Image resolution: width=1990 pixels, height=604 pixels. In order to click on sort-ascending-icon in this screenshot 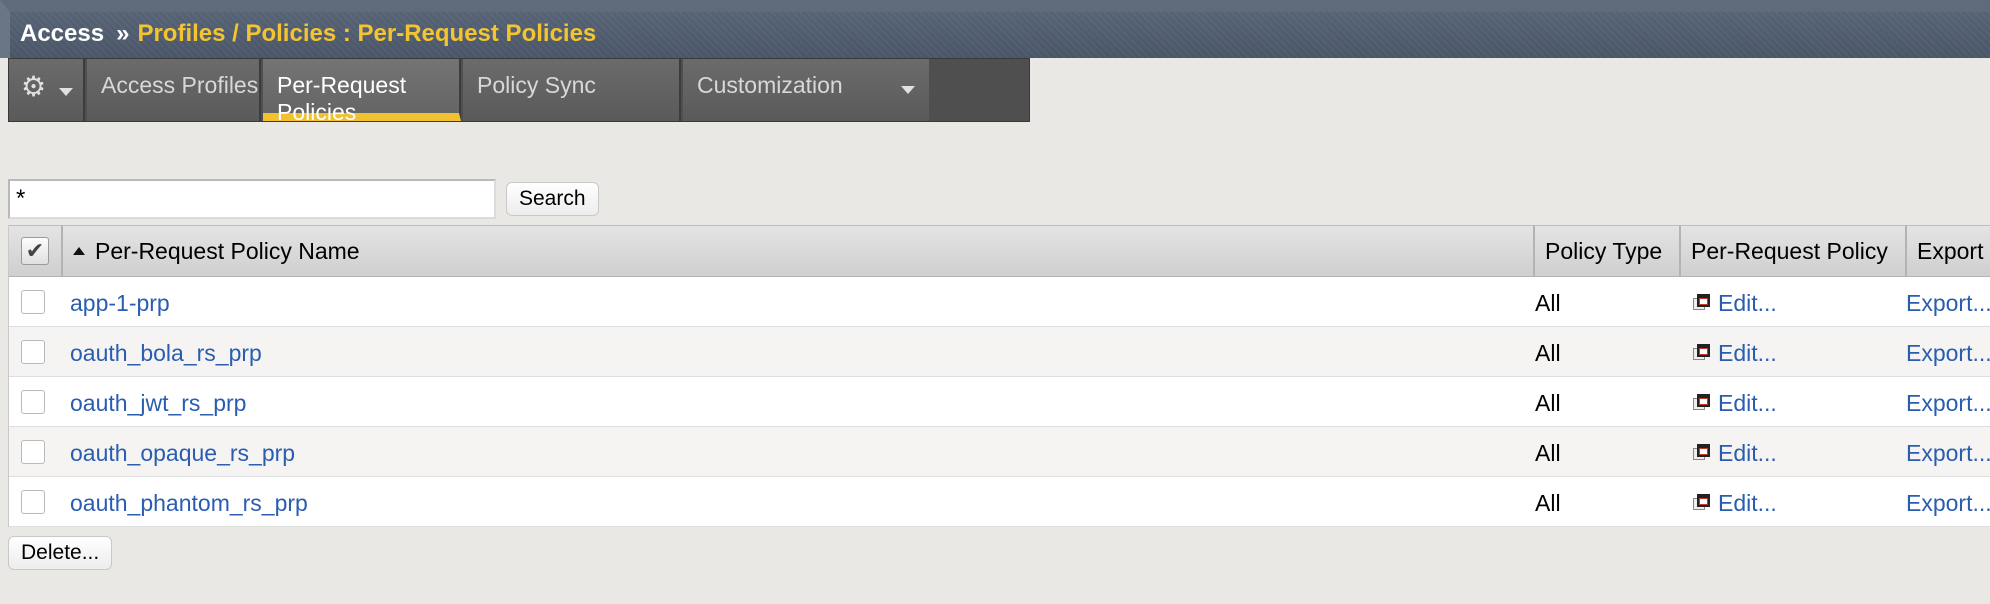, I will do `click(79, 250)`.